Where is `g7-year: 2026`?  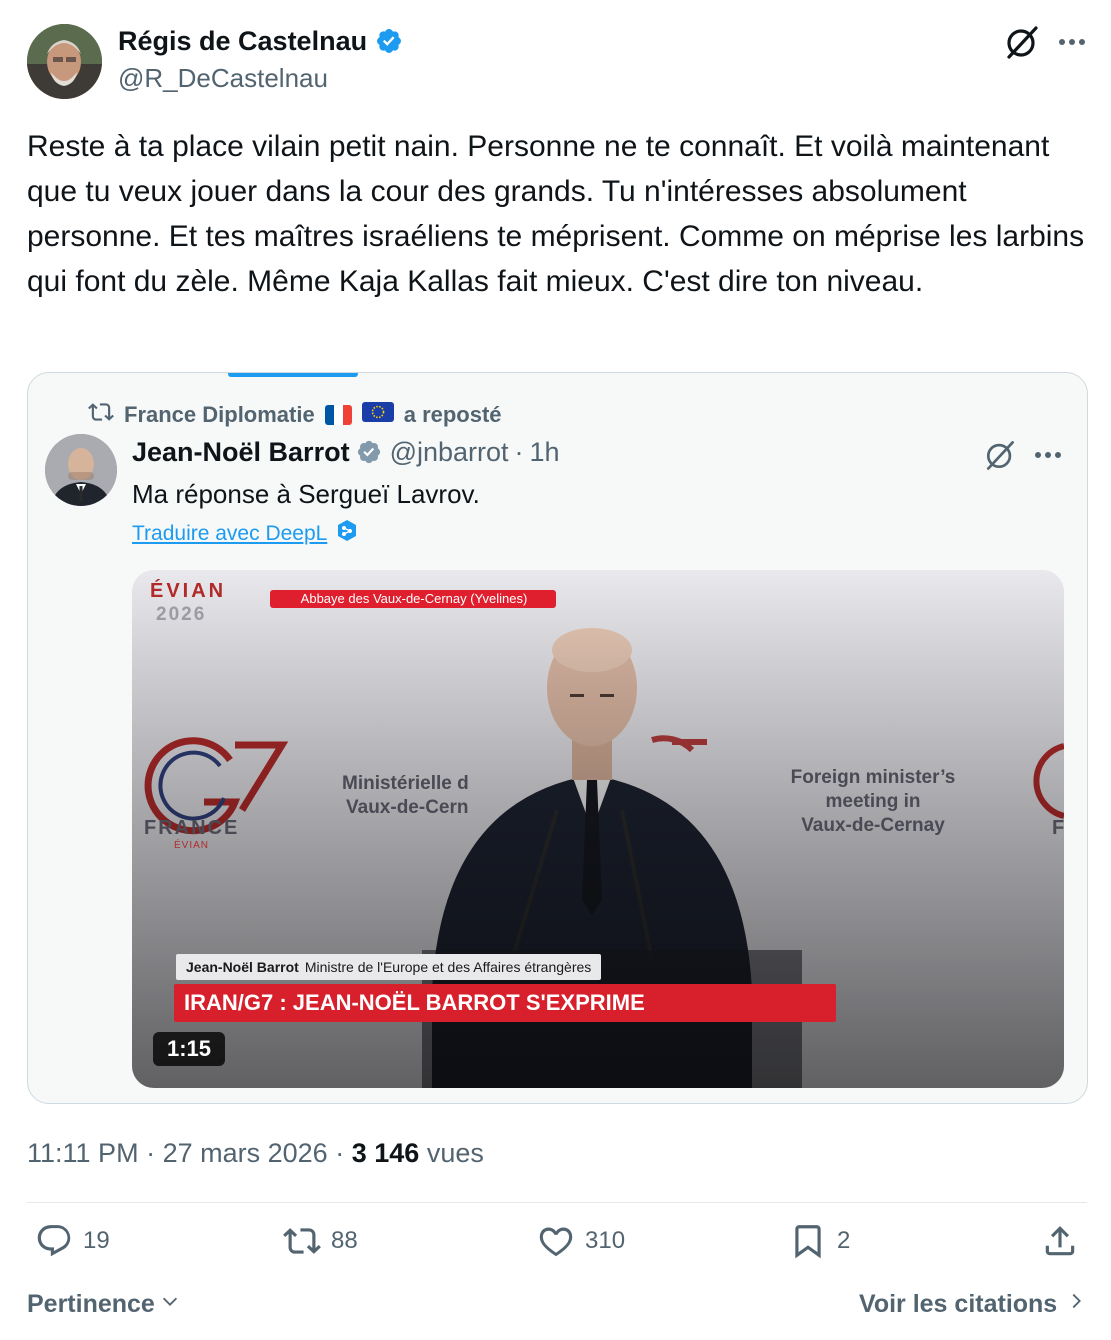 g7-year: 2026 is located at coordinates (188, 857).